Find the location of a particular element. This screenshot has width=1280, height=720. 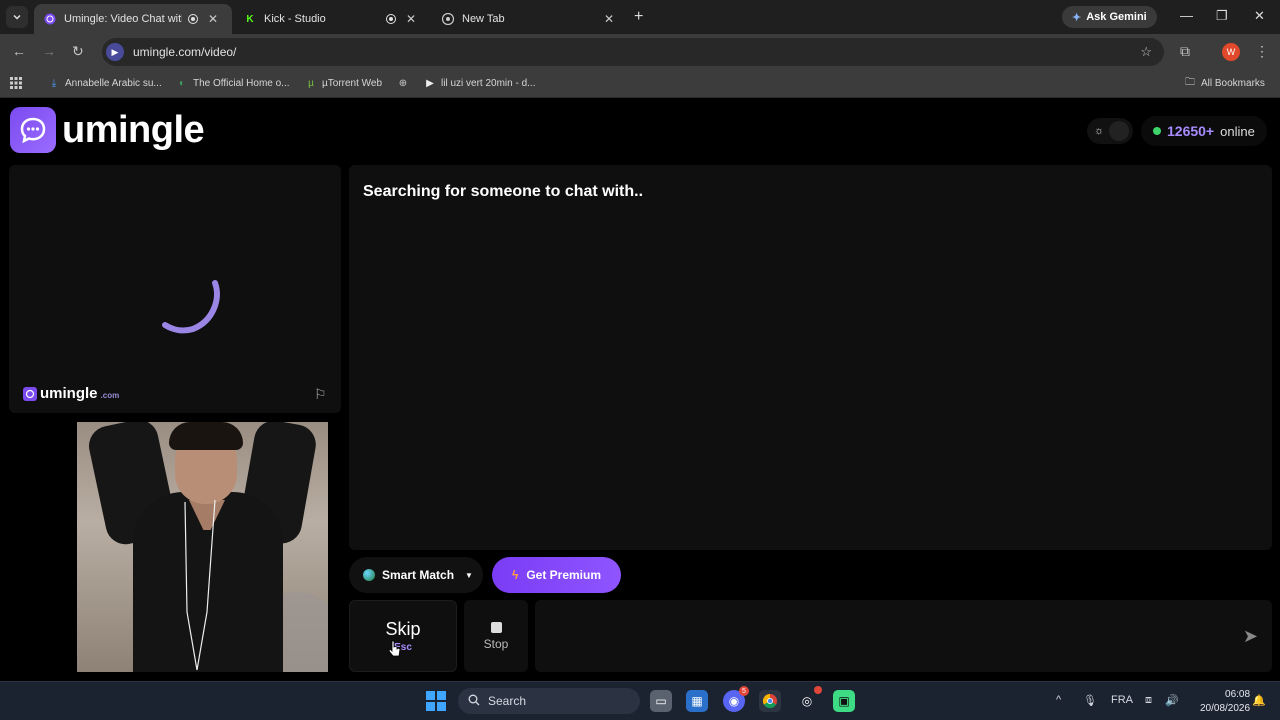

globe-icon is located at coordinates (369, 575).